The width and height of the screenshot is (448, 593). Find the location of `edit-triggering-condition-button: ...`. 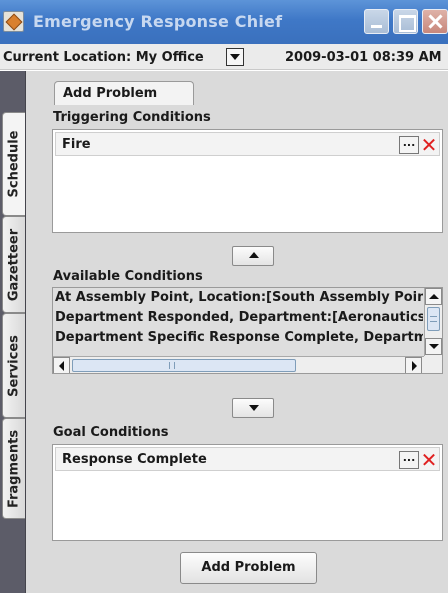

edit-triggering-condition-button: ... is located at coordinates (409, 145).